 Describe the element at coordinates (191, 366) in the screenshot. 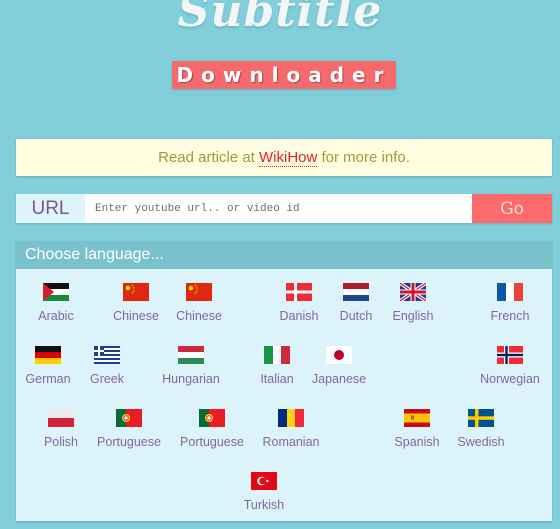

I see `language-hungarian: Hungarian` at that location.